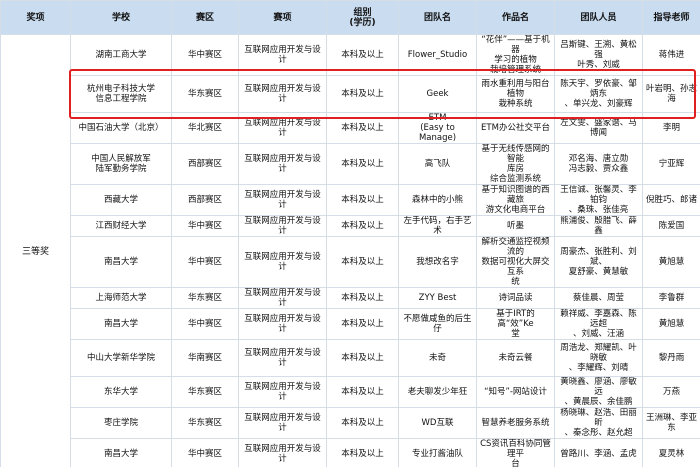 The width and height of the screenshot is (700, 467). What do you see at coordinates (671, 128) in the screenshot?
I see `advisor-cell: 李明` at bounding box center [671, 128].